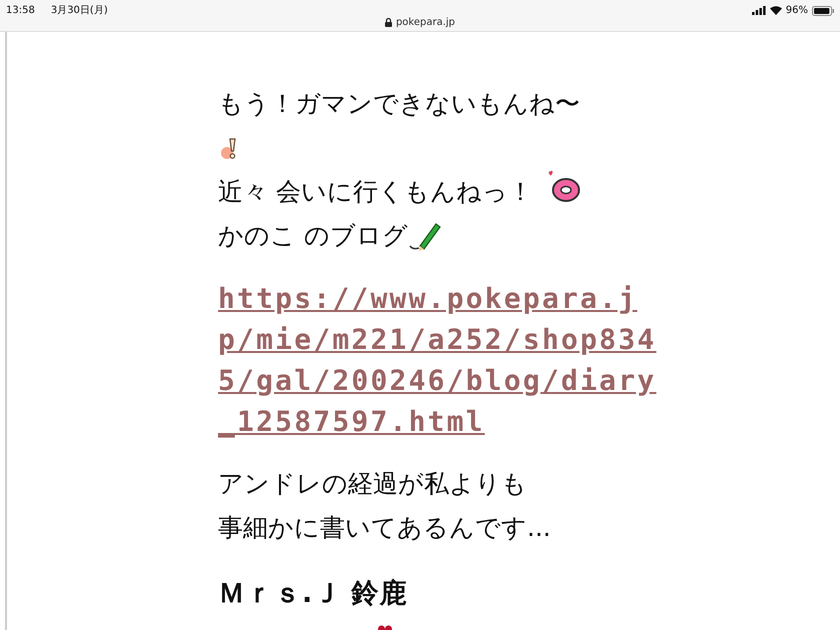 This screenshot has height=630, width=840. What do you see at coordinates (823, 11) in the screenshot?
I see `battery-icon` at bounding box center [823, 11].